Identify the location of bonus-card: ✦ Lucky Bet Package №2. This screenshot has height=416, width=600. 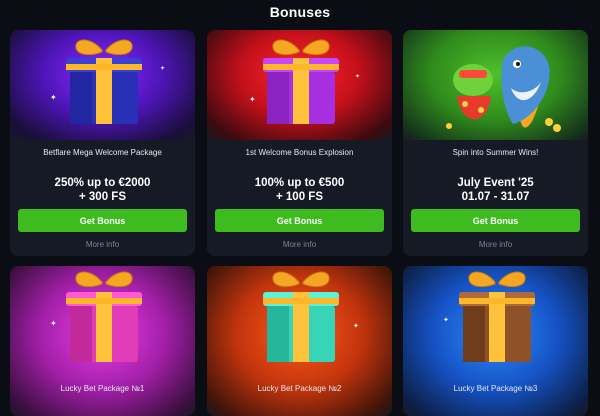
(299, 341).